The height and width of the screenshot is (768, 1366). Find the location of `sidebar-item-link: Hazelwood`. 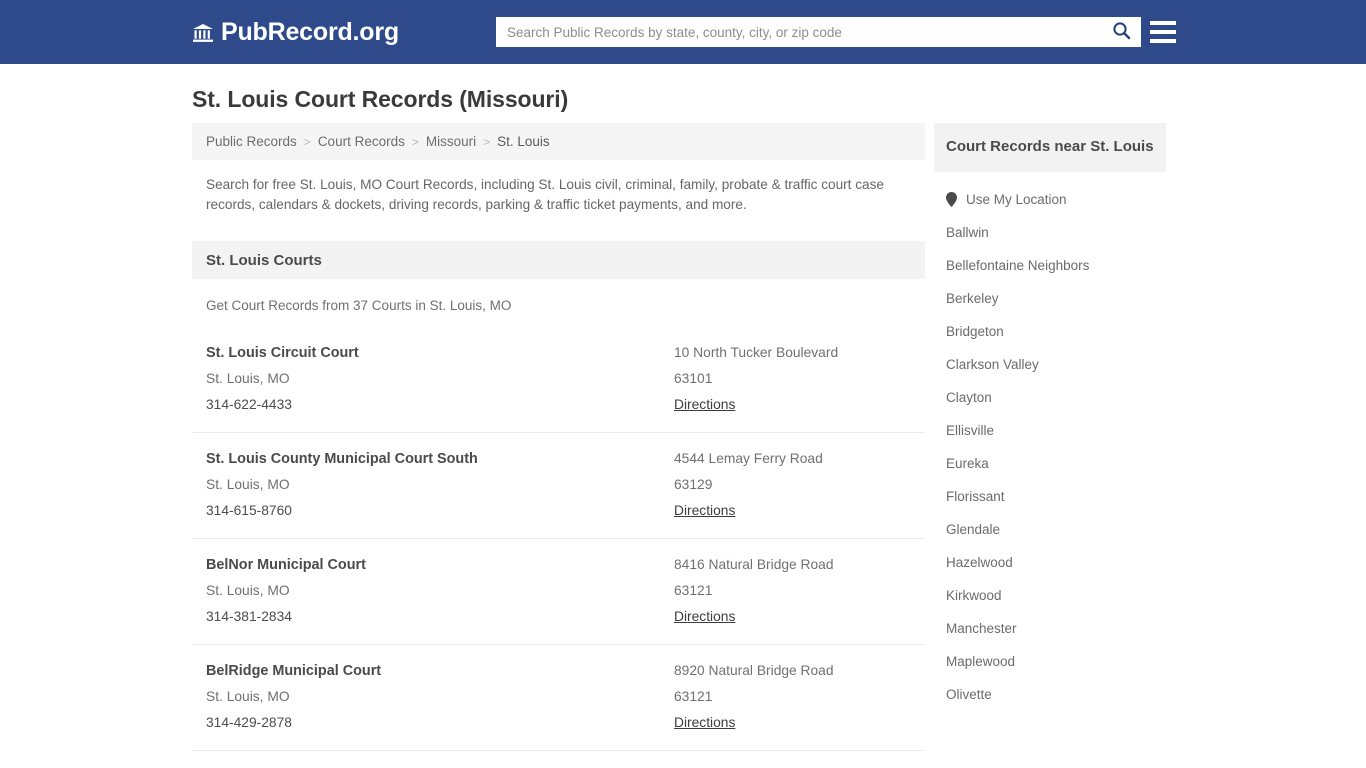

sidebar-item-link: Hazelwood is located at coordinates (1050, 562).